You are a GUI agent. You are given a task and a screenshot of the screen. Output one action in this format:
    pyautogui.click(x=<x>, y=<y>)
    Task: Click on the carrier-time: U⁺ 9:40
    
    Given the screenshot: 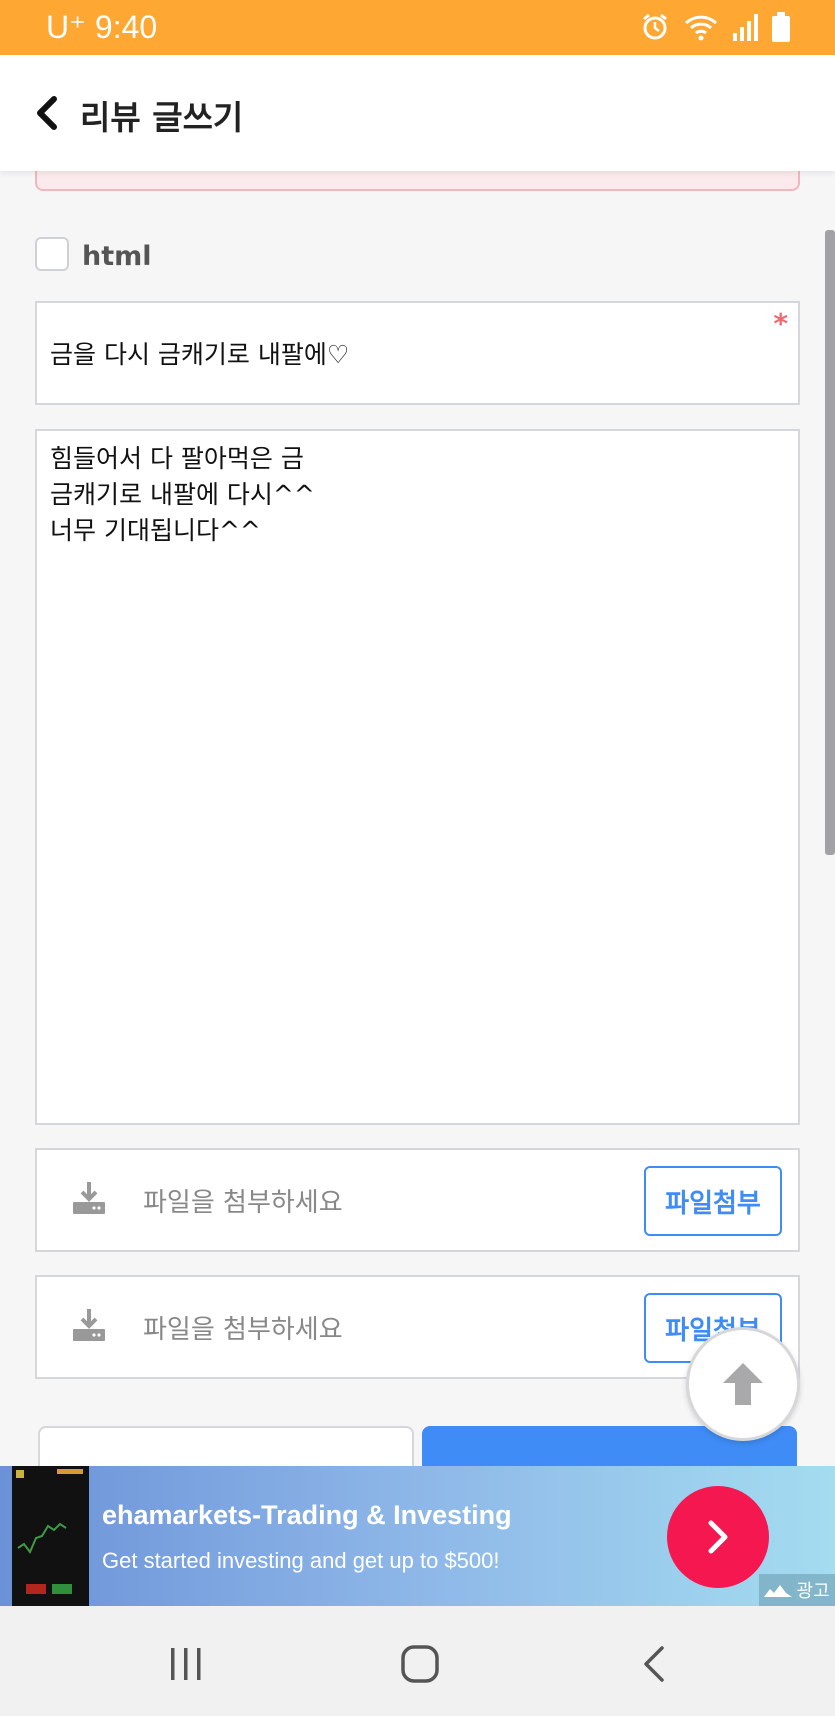 What is the action you would take?
    pyautogui.click(x=102, y=27)
    